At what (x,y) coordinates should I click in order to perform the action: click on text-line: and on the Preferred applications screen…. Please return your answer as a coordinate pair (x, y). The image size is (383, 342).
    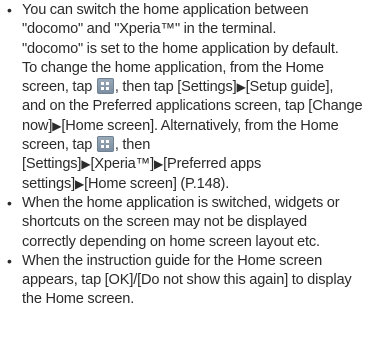
    Looking at the image, I should click on (199, 106).